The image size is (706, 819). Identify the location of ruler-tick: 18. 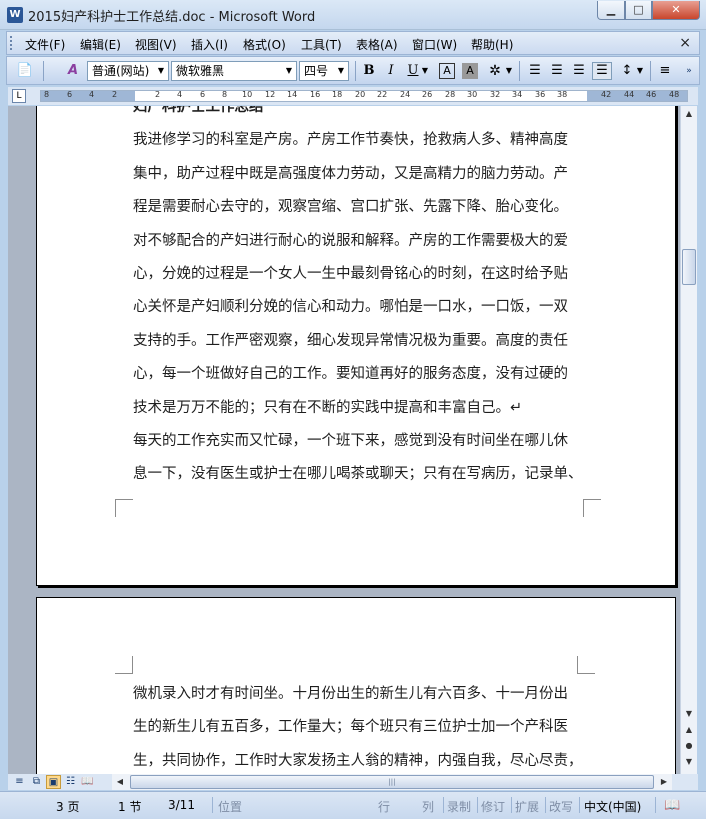
(337, 94).